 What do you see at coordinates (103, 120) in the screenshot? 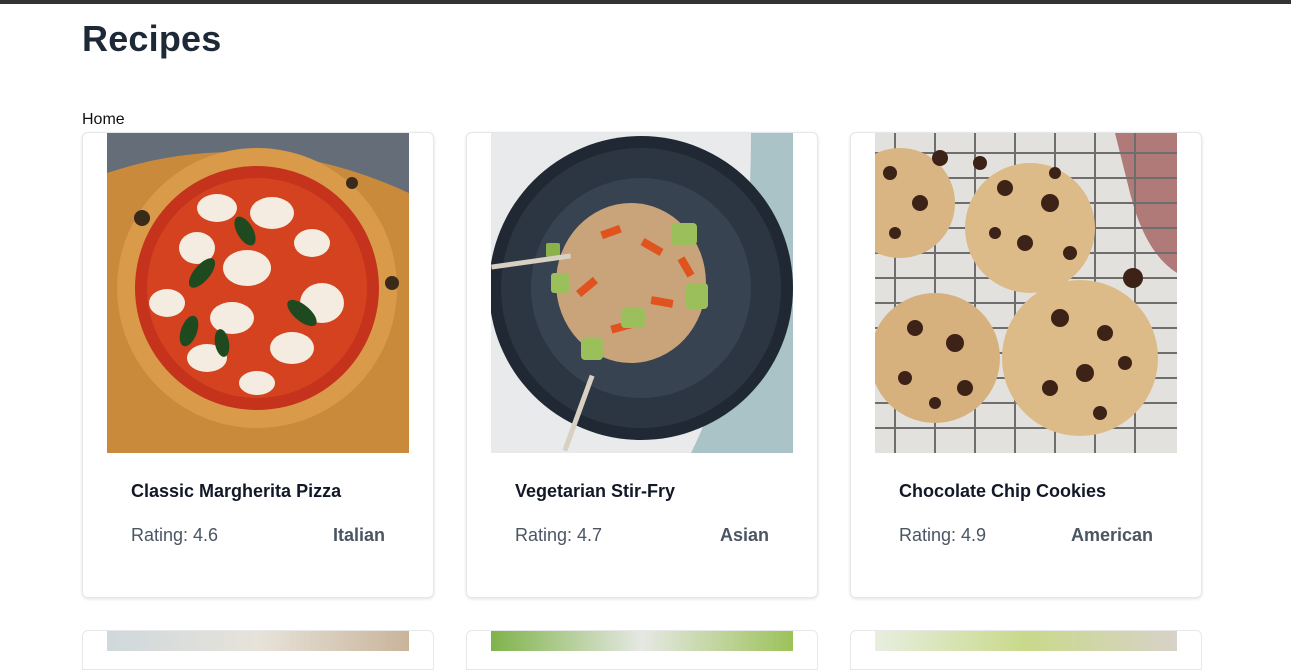
I see `breadcrumb-home-link: Home` at bounding box center [103, 120].